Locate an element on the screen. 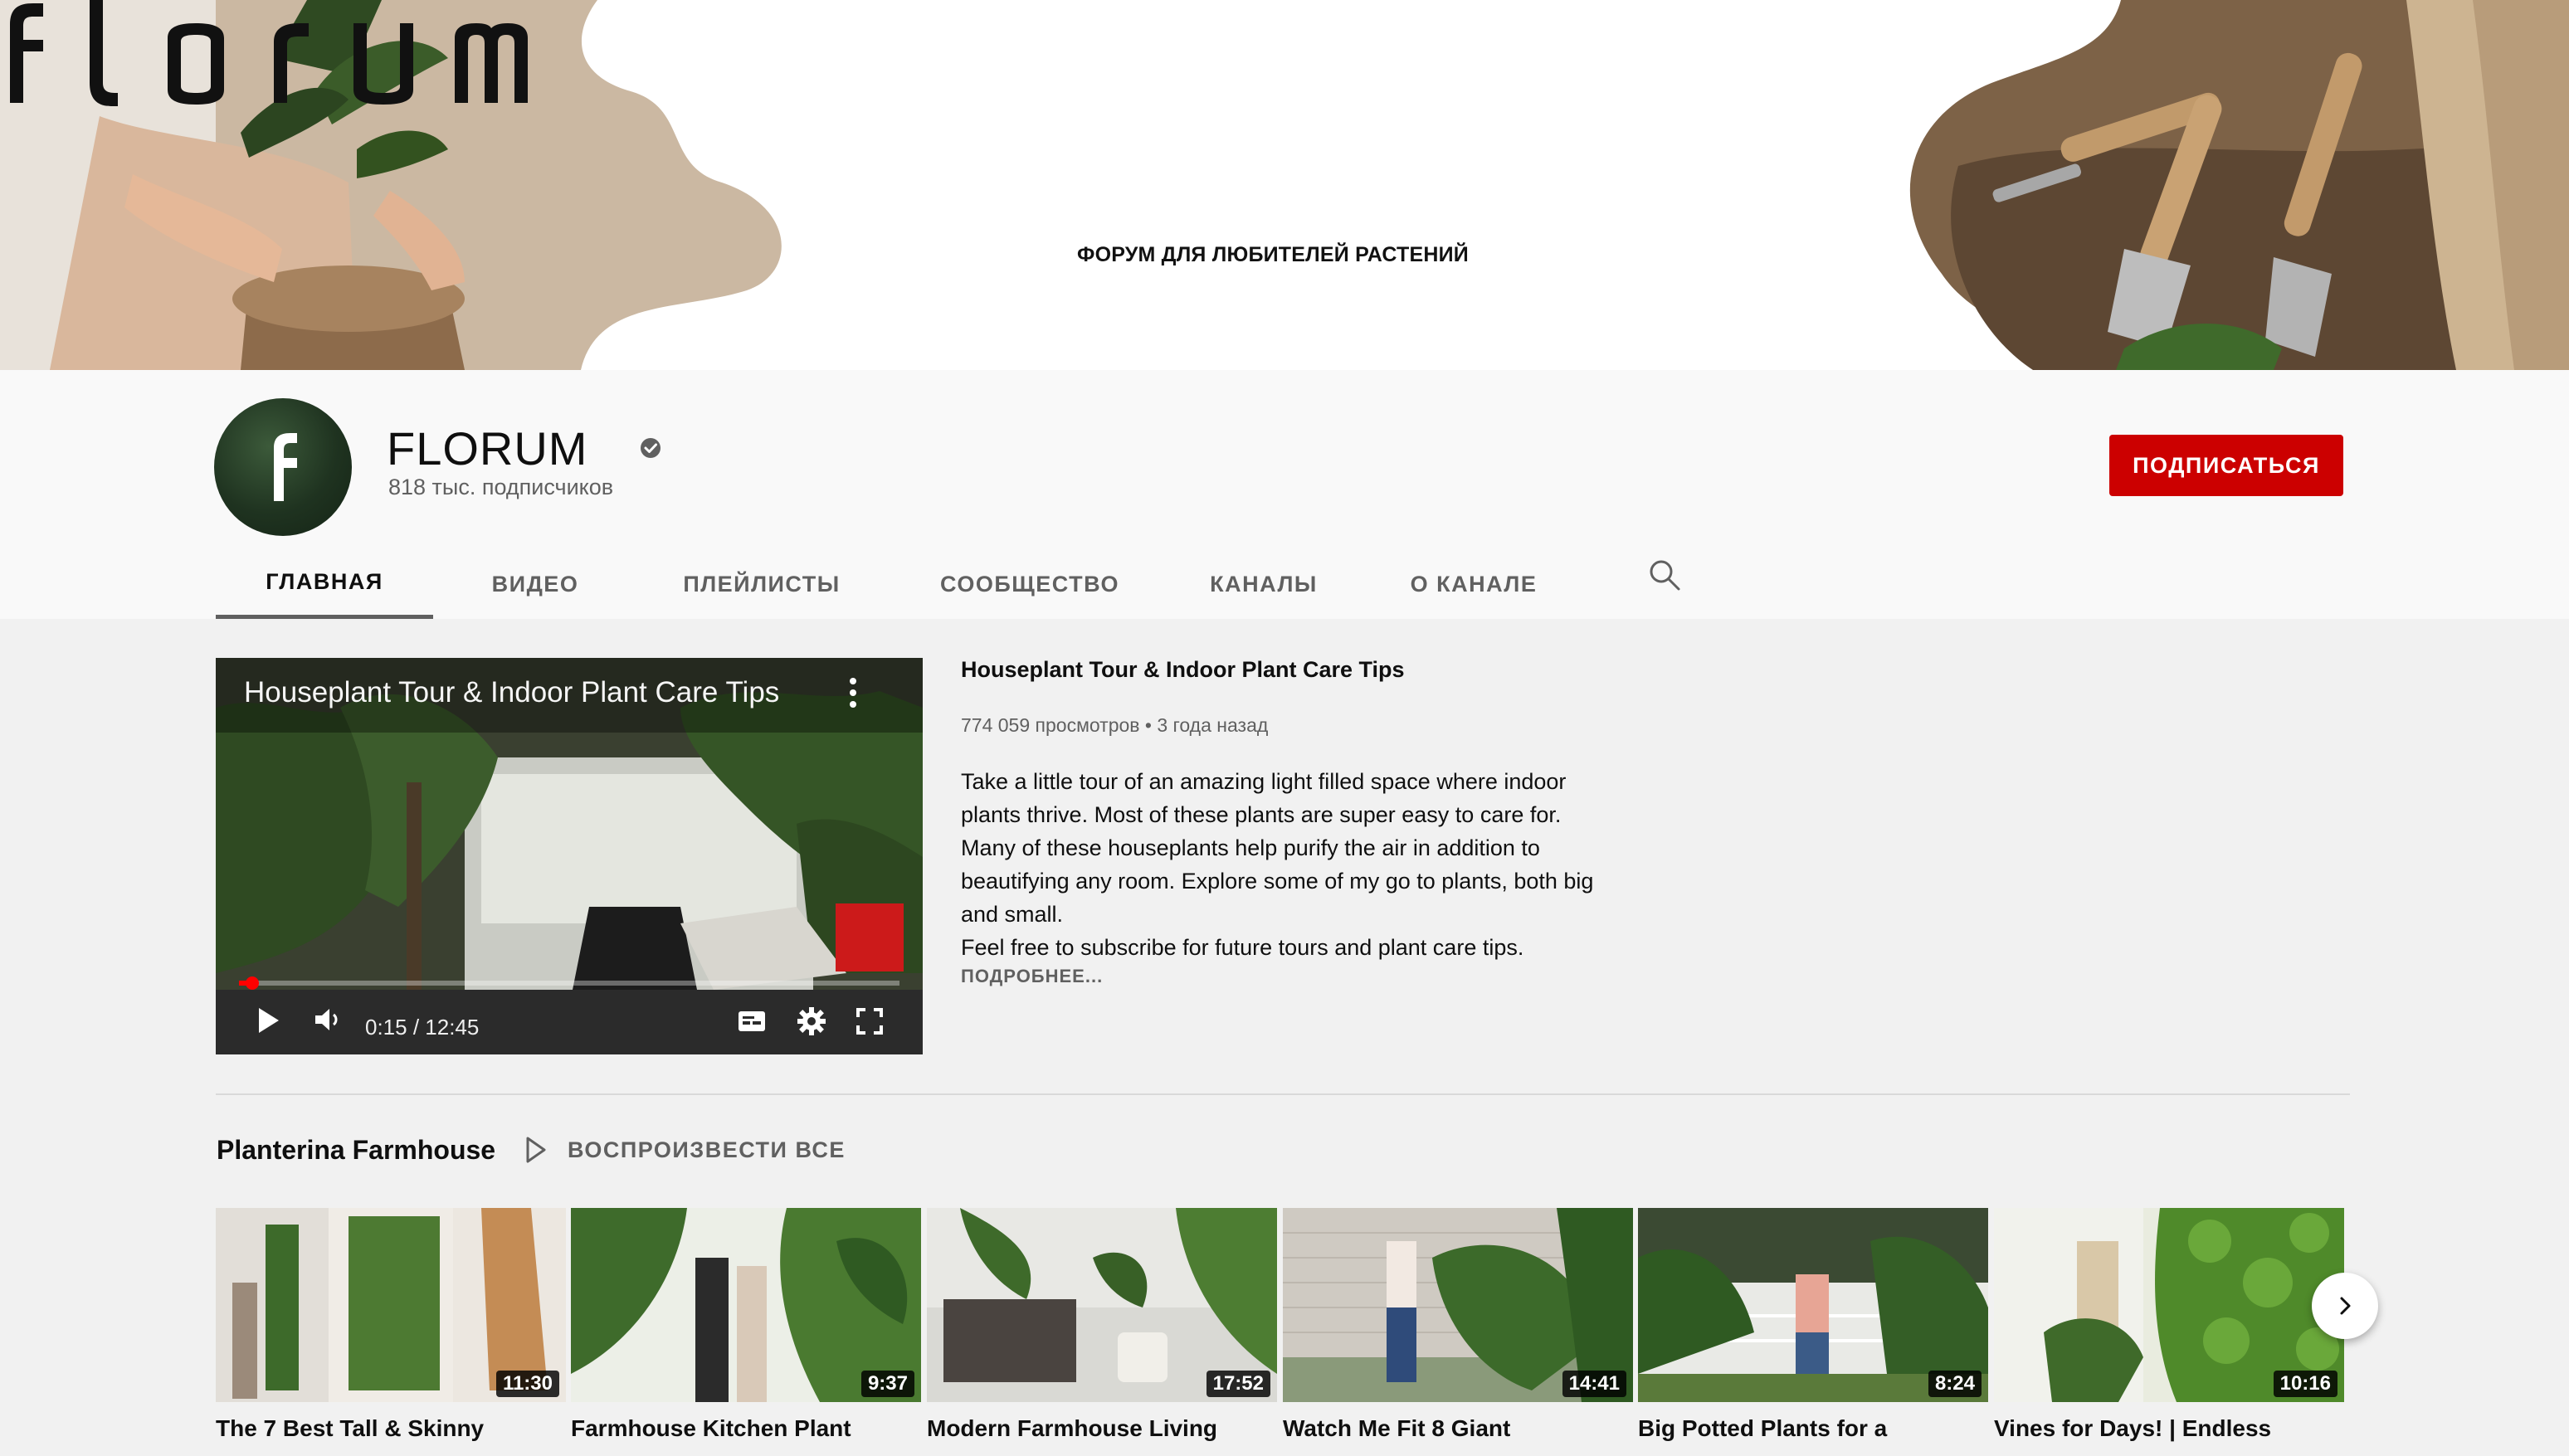  tab-about: О КАНАЛЕ is located at coordinates (1473, 584).